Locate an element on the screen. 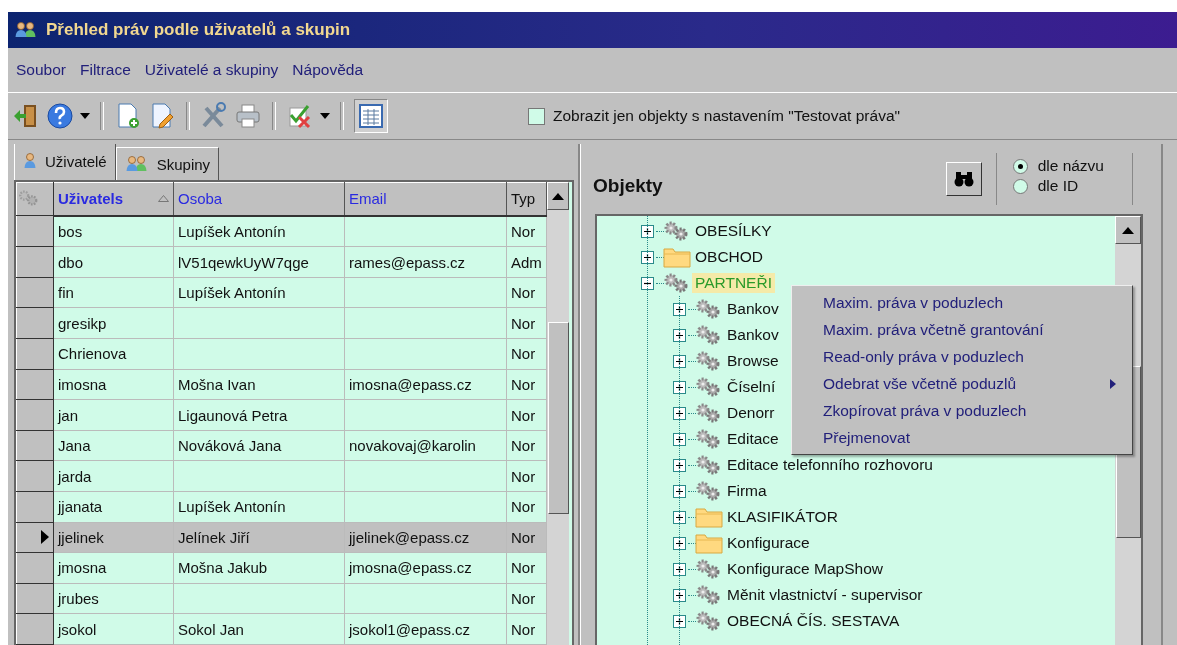  table-cell: jarda is located at coordinates (113, 476).